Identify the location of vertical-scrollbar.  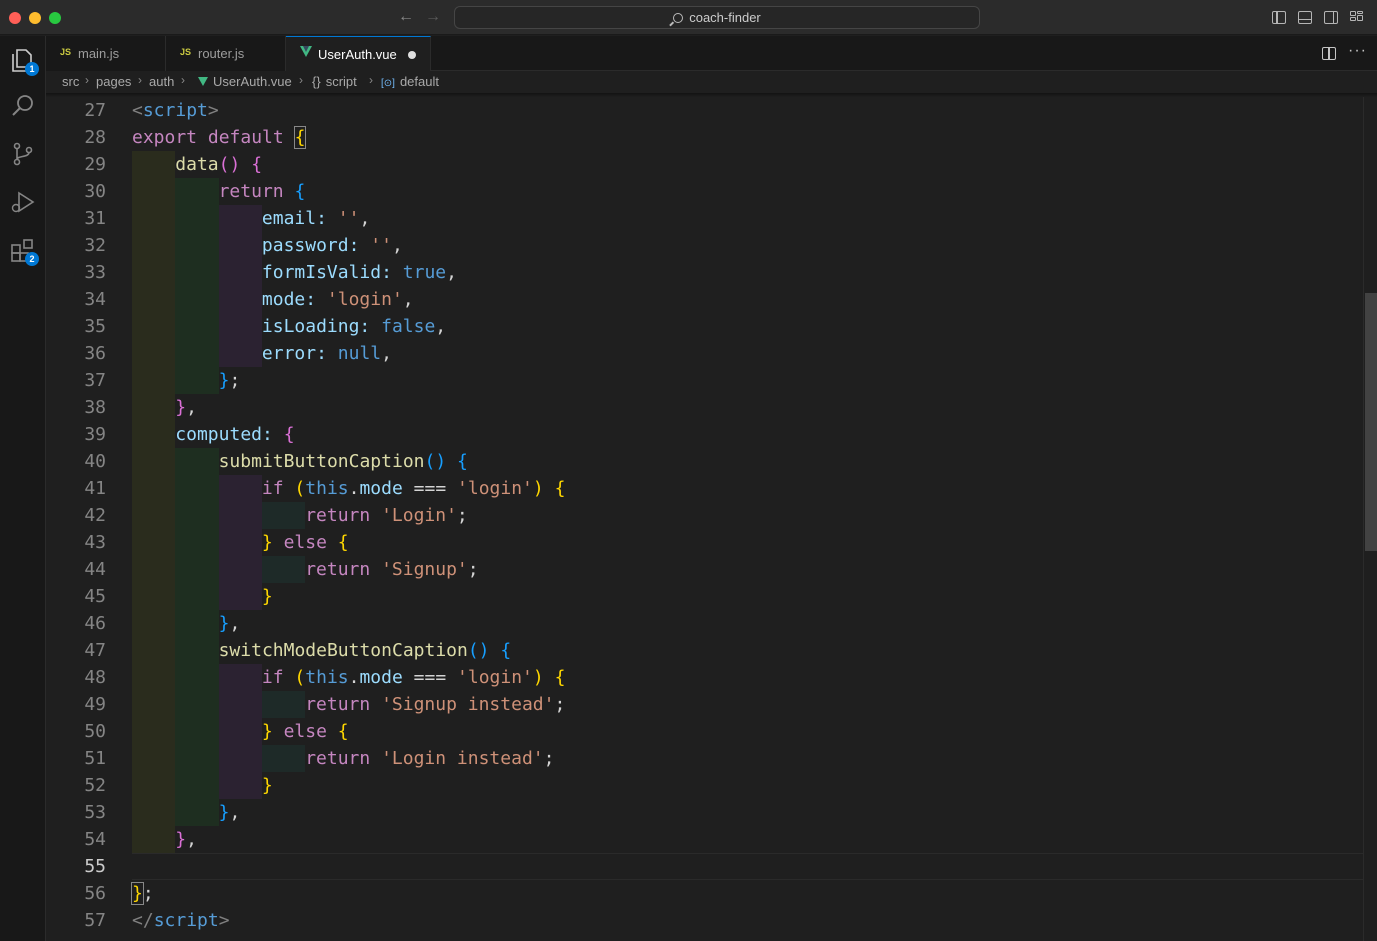
(1370, 519).